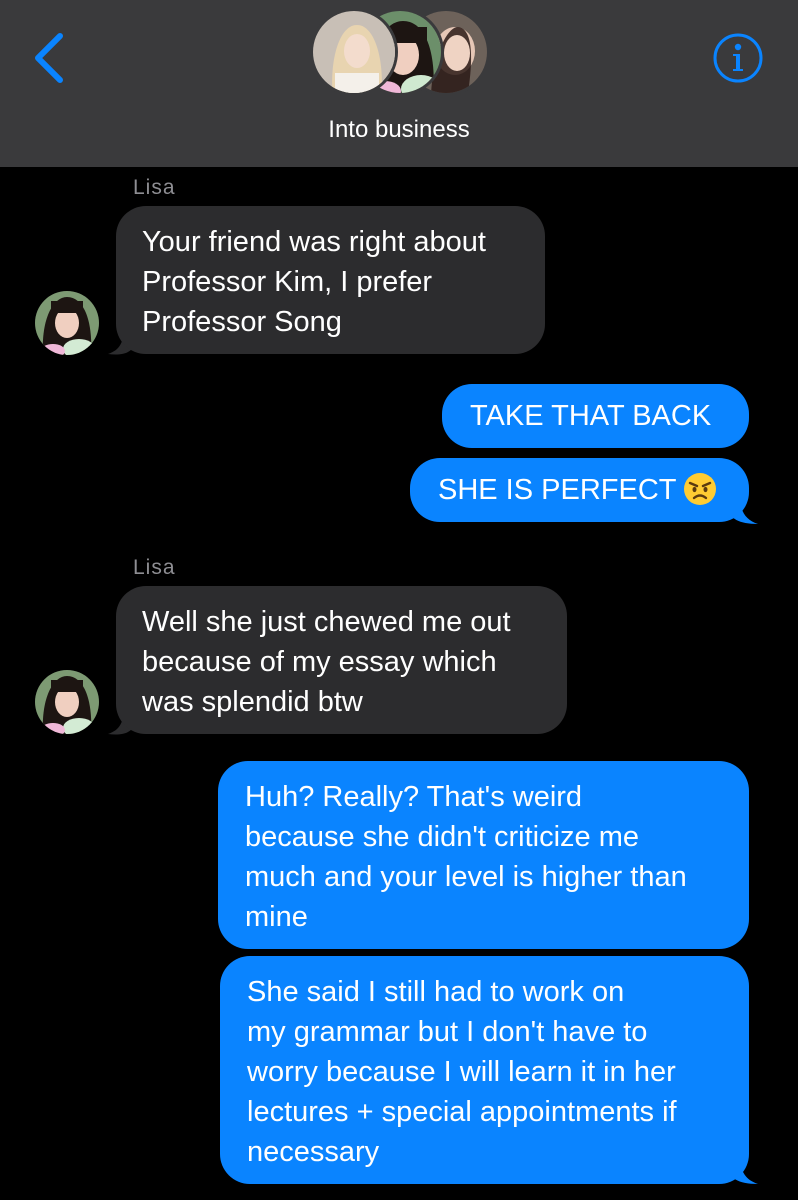 The width and height of the screenshot is (798, 1200). What do you see at coordinates (557, 490) in the screenshot?
I see `message-text: SHE IS PERFECT` at bounding box center [557, 490].